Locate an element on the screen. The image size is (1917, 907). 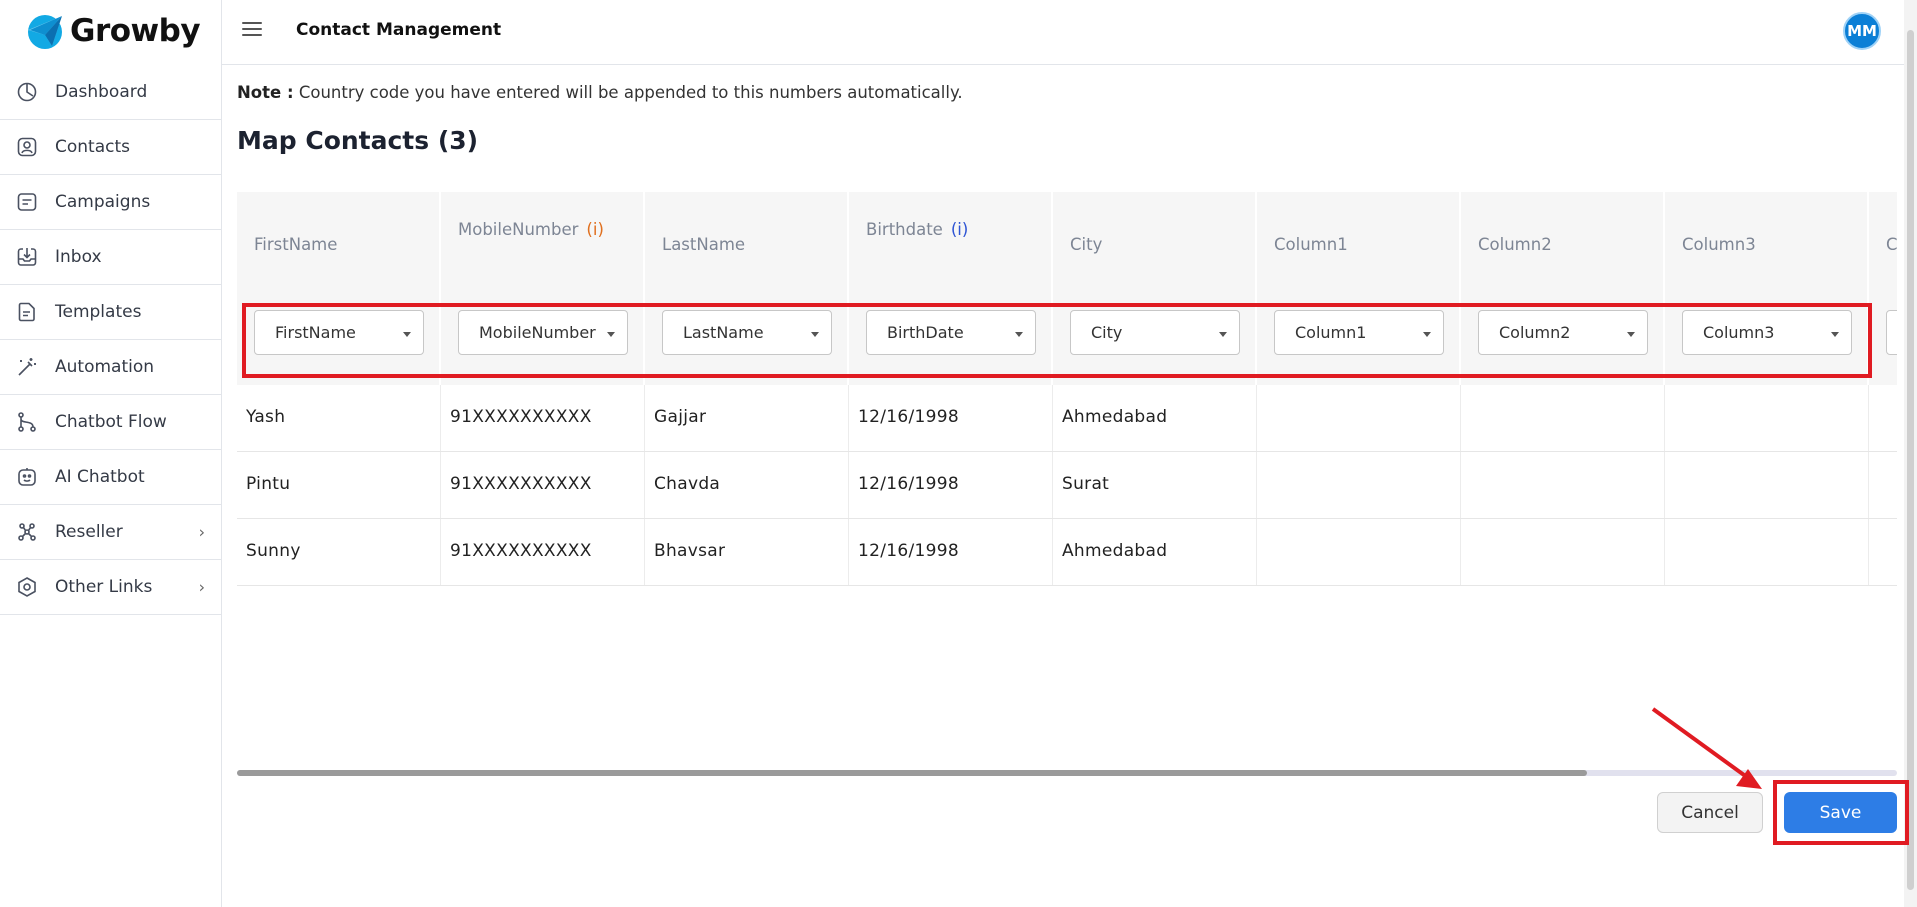
page-header-title: Contact Management is located at coordinates (399, 30).